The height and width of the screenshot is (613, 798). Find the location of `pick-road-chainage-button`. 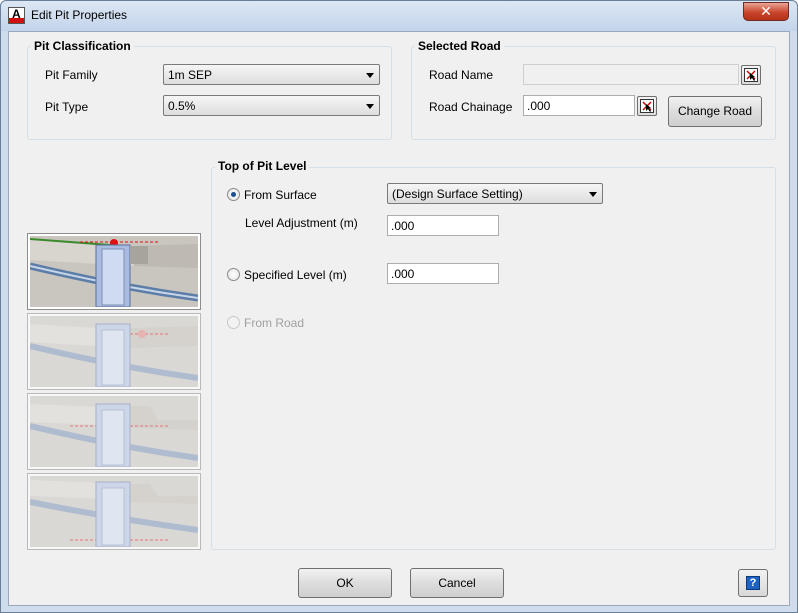

pick-road-chainage-button is located at coordinates (647, 106).